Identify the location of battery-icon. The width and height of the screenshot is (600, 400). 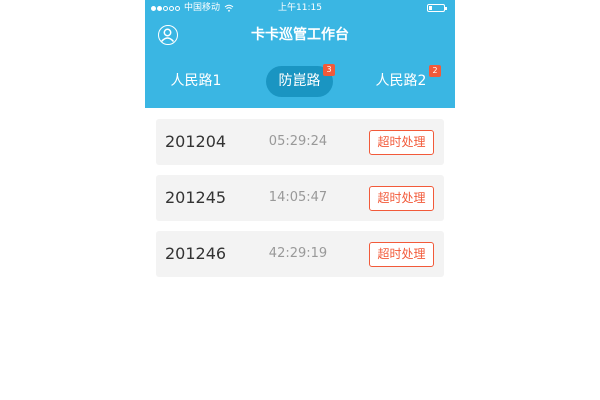
(437, 8).